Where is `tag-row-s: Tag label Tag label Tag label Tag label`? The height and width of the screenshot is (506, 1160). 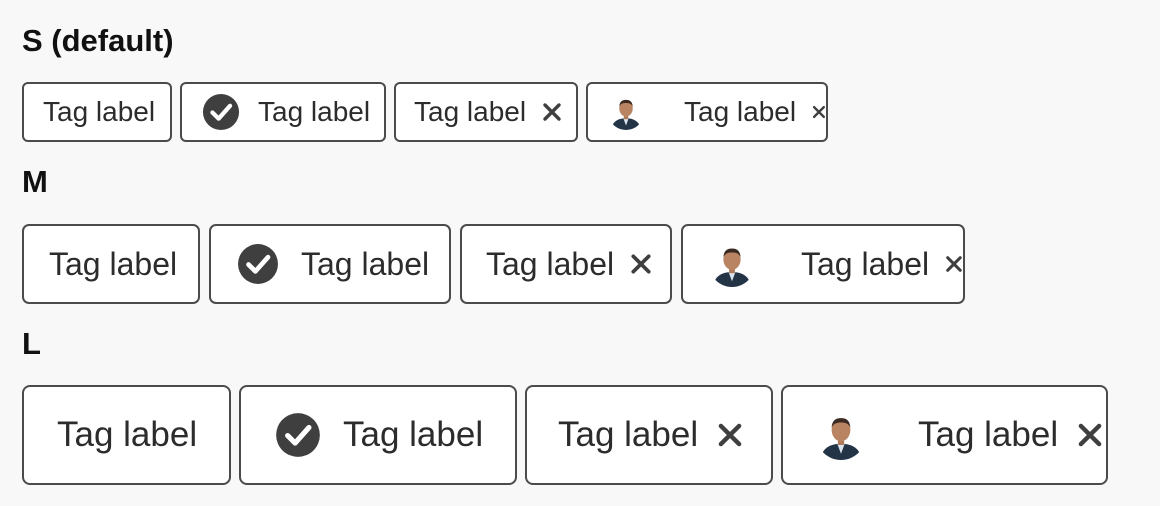
tag-row-s: Tag label Tag label Tag label Tag label is located at coordinates (429, 112).